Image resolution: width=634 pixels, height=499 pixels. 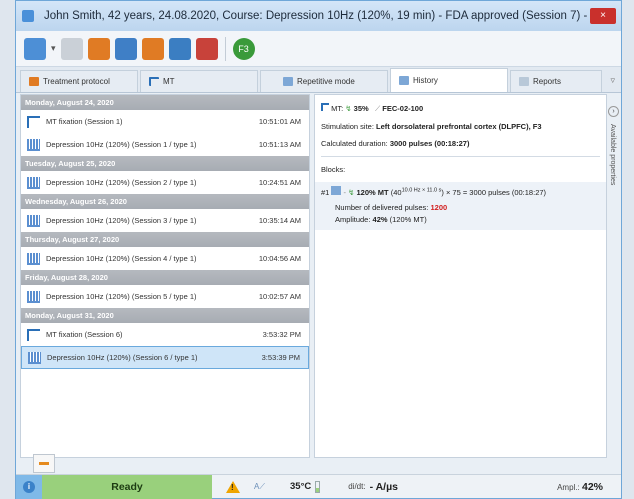 I want to click on delivered-value: 1200, so click(x=439, y=207).